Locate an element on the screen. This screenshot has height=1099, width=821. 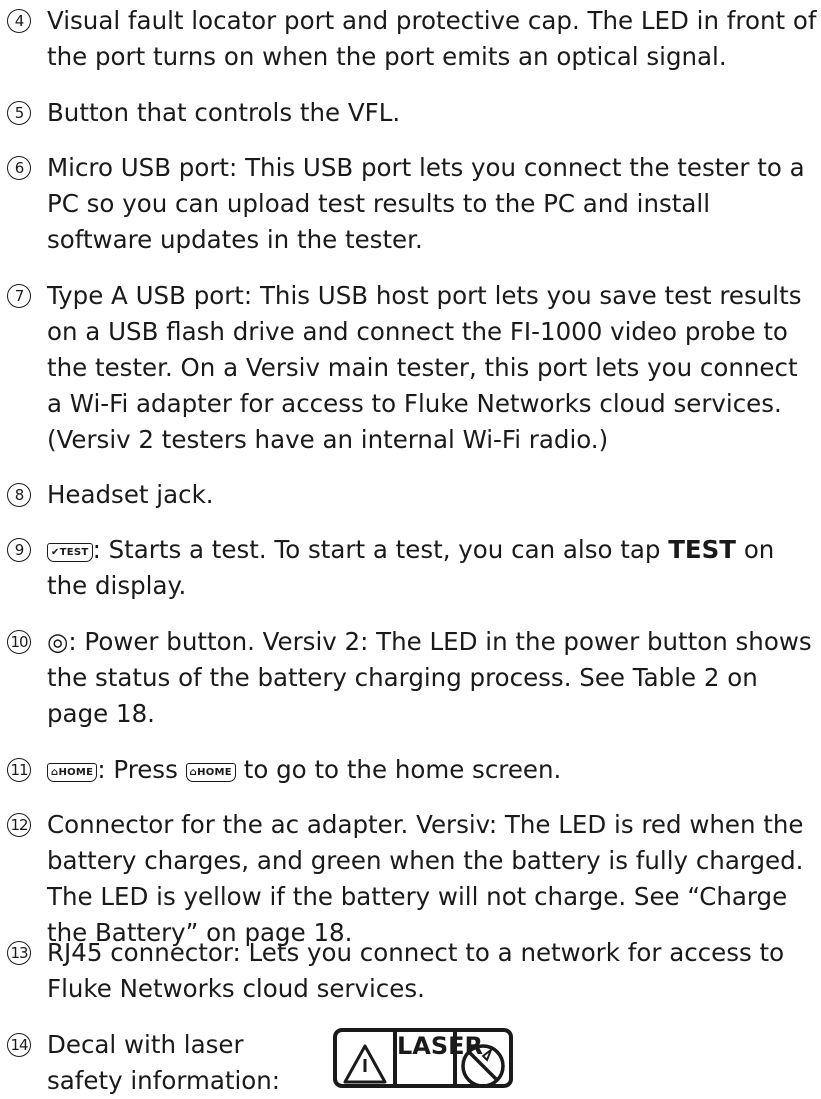
list-item-5: 5 Button that controls the VFL. is located at coordinates (410, 113).